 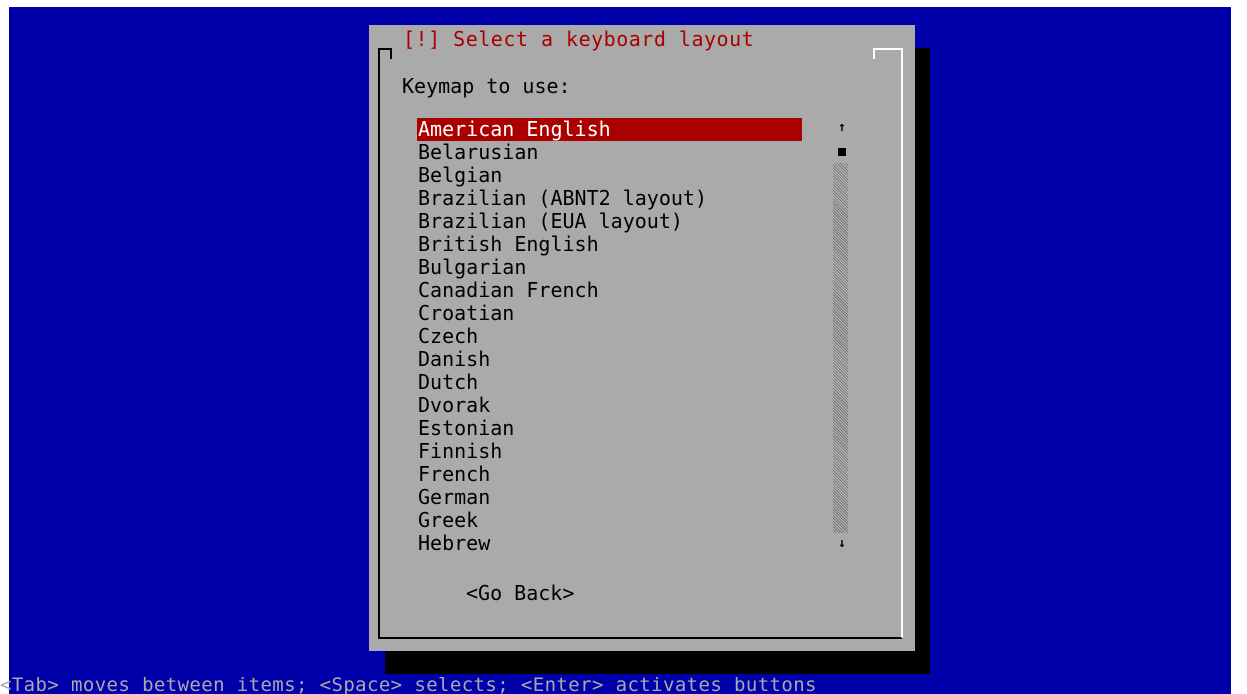 What do you see at coordinates (609, 520) in the screenshot?
I see `keymap-option: Greek` at bounding box center [609, 520].